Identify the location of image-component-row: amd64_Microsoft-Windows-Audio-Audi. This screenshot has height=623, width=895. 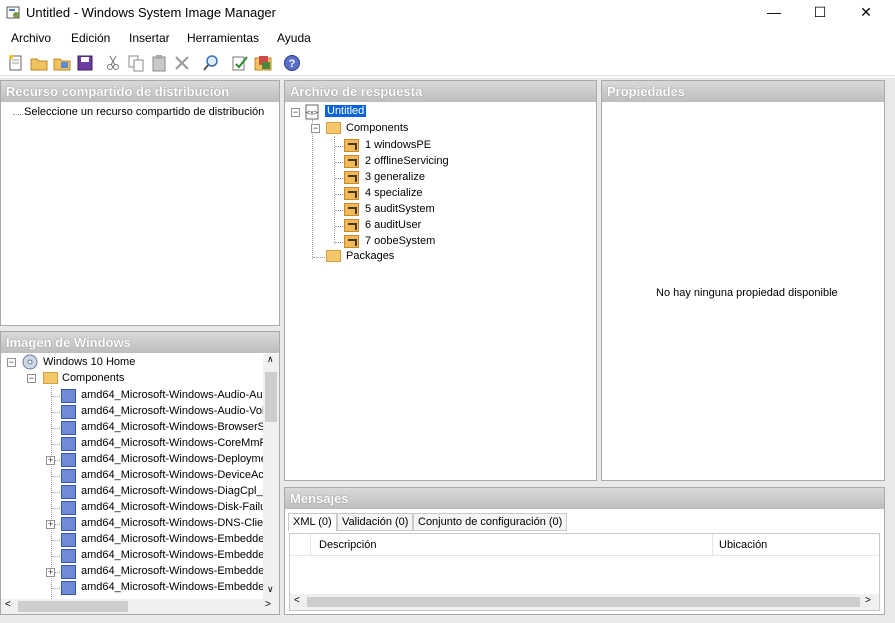
(136, 396).